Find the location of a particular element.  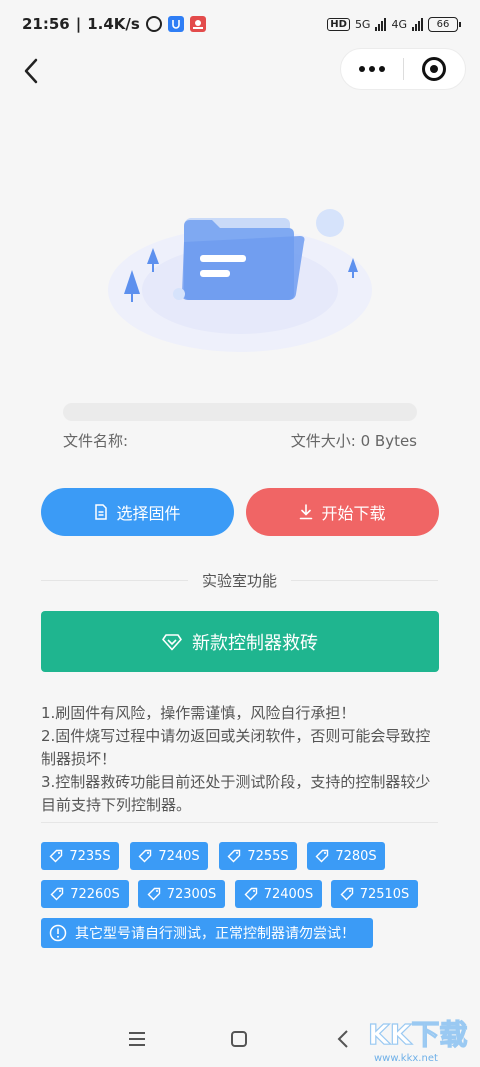

note-item: 3.控制器救砖功能目前还处于测试阶段，支持的控制器较少目前支持下列控制器。 is located at coordinates (236, 793).